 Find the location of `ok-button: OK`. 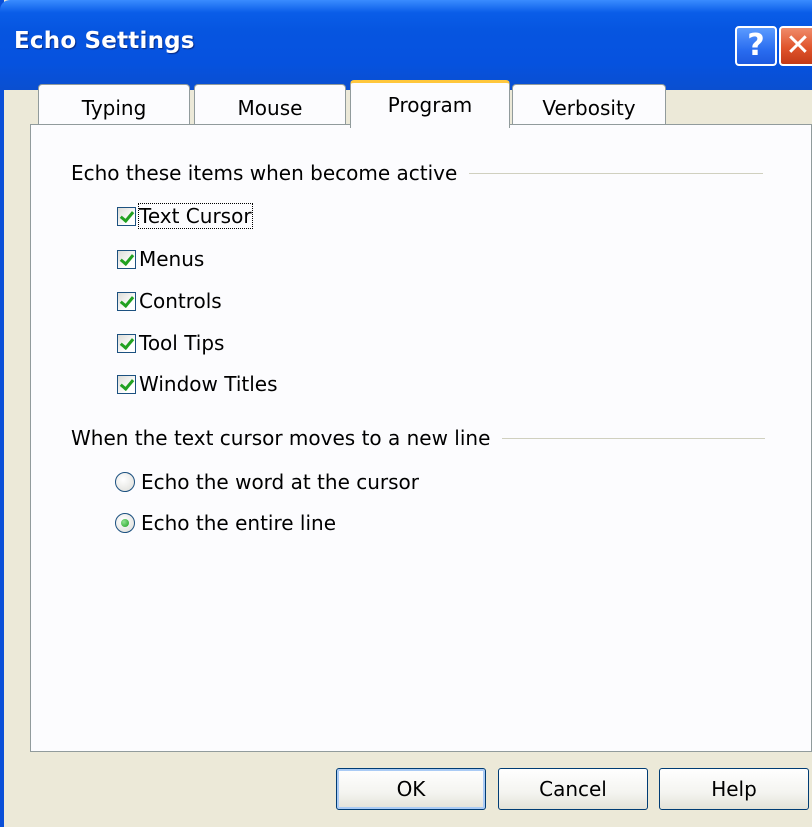

ok-button: OK is located at coordinates (411, 789).